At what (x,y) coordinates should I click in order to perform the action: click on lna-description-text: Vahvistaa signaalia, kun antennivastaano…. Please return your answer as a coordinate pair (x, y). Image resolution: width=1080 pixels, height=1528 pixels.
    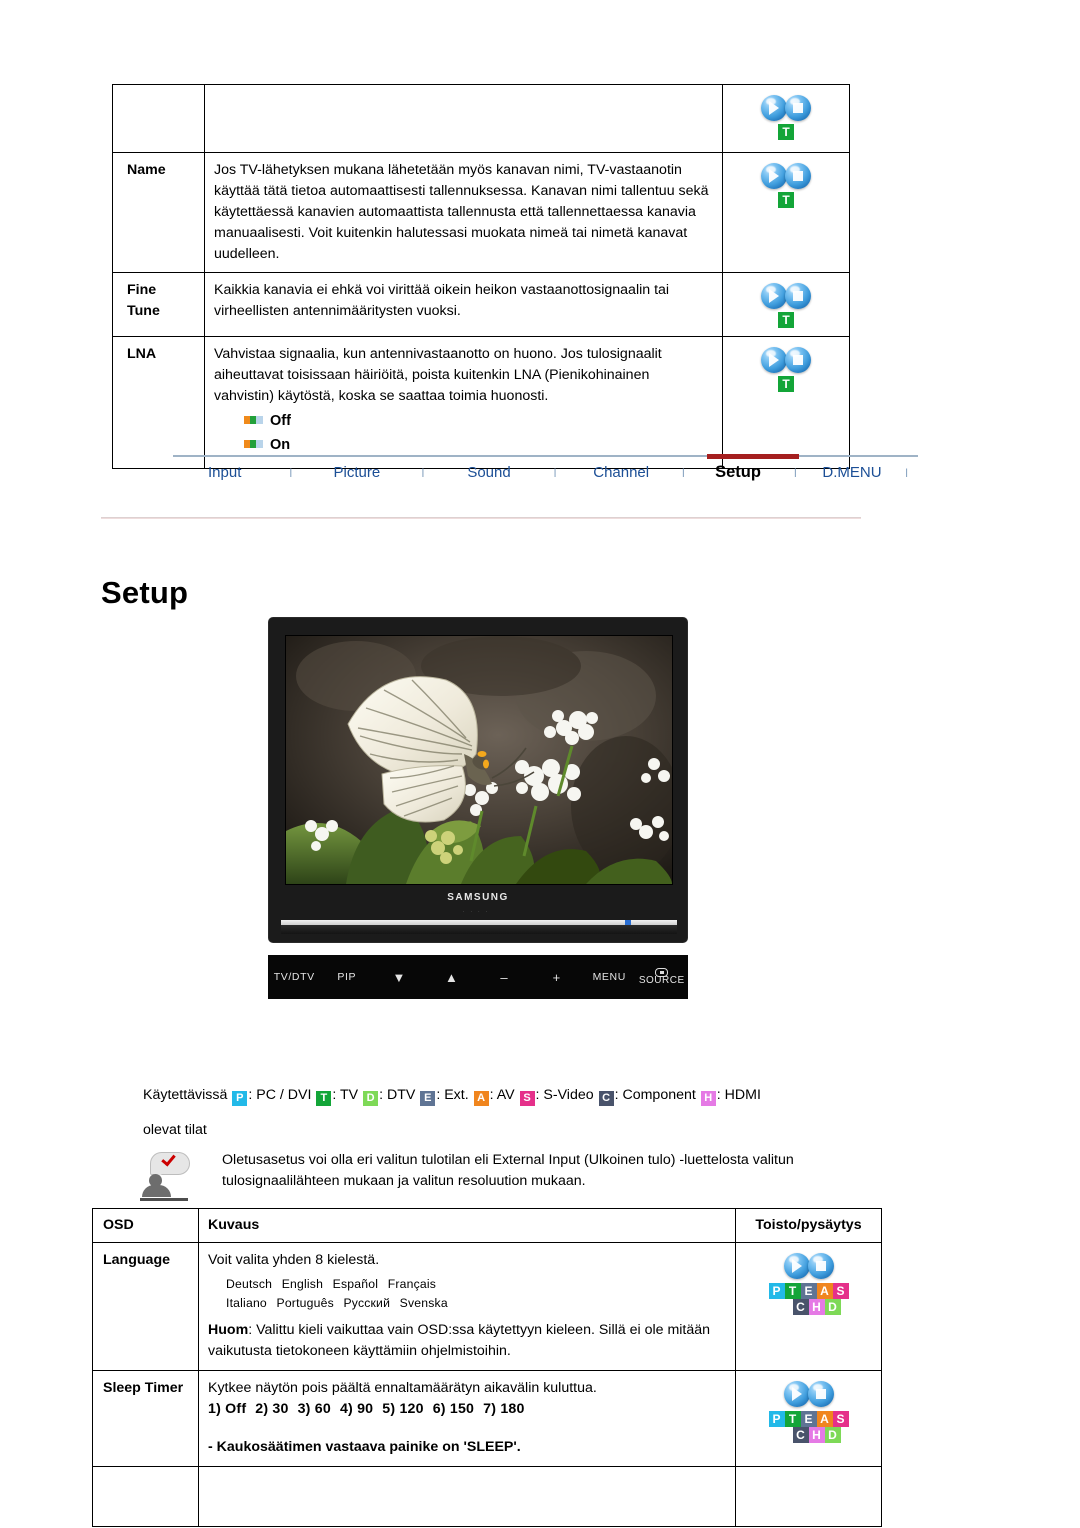
    Looking at the image, I should click on (438, 375).